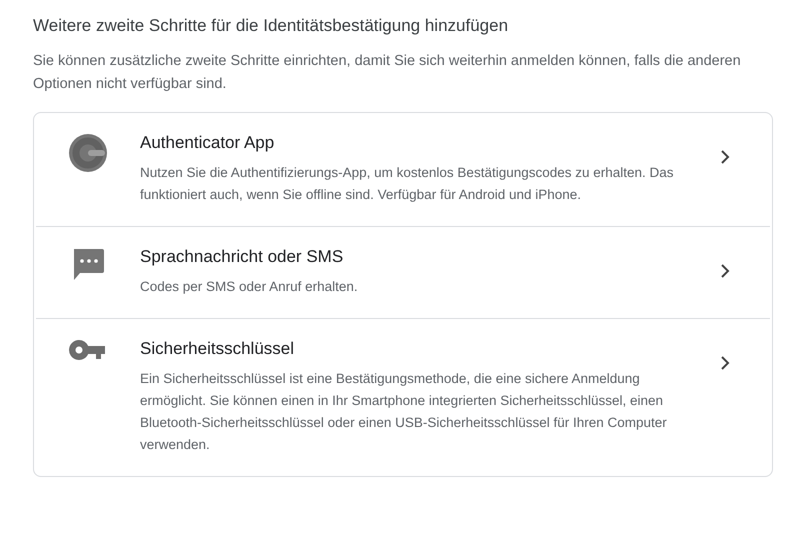 Image resolution: width=805 pixels, height=559 pixels. I want to click on section-description: Sie können zusätzliche zweite Schritte einrichten, damit Sie sich weiterhin anmelden können, falls die anderen Optionen nicht verfügbar sind., so click(387, 73).